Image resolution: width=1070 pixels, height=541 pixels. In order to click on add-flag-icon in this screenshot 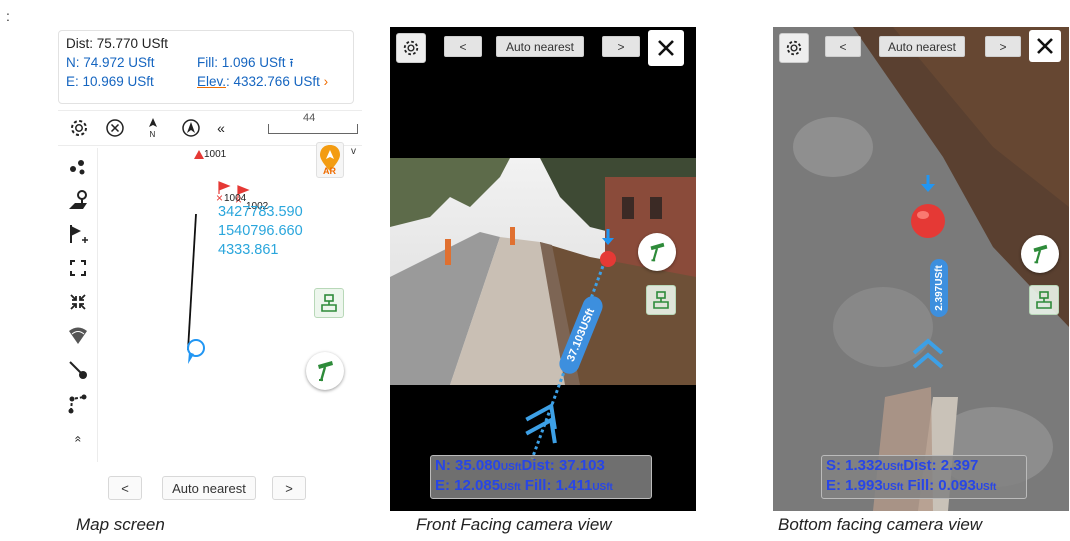, I will do `click(79, 234)`.